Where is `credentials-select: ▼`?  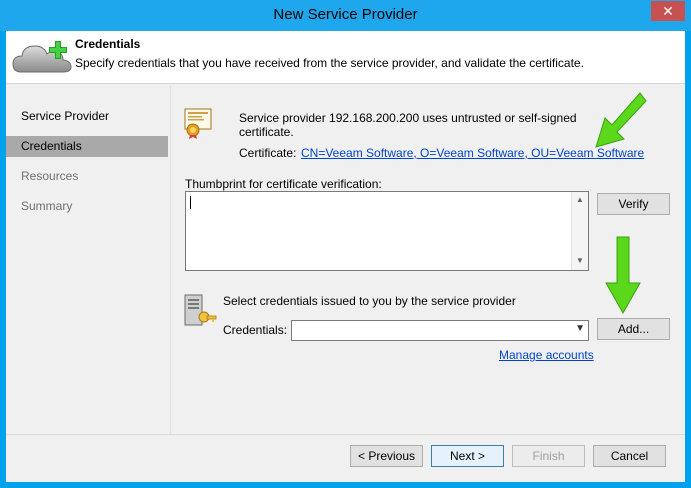 credentials-select: ▼ is located at coordinates (440, 330).